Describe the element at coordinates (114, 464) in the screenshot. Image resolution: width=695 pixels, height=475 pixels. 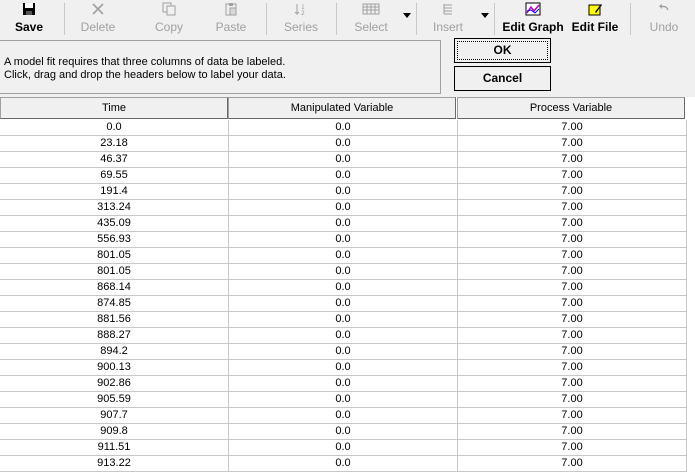
I see `table-cell: 913.22` at that location.